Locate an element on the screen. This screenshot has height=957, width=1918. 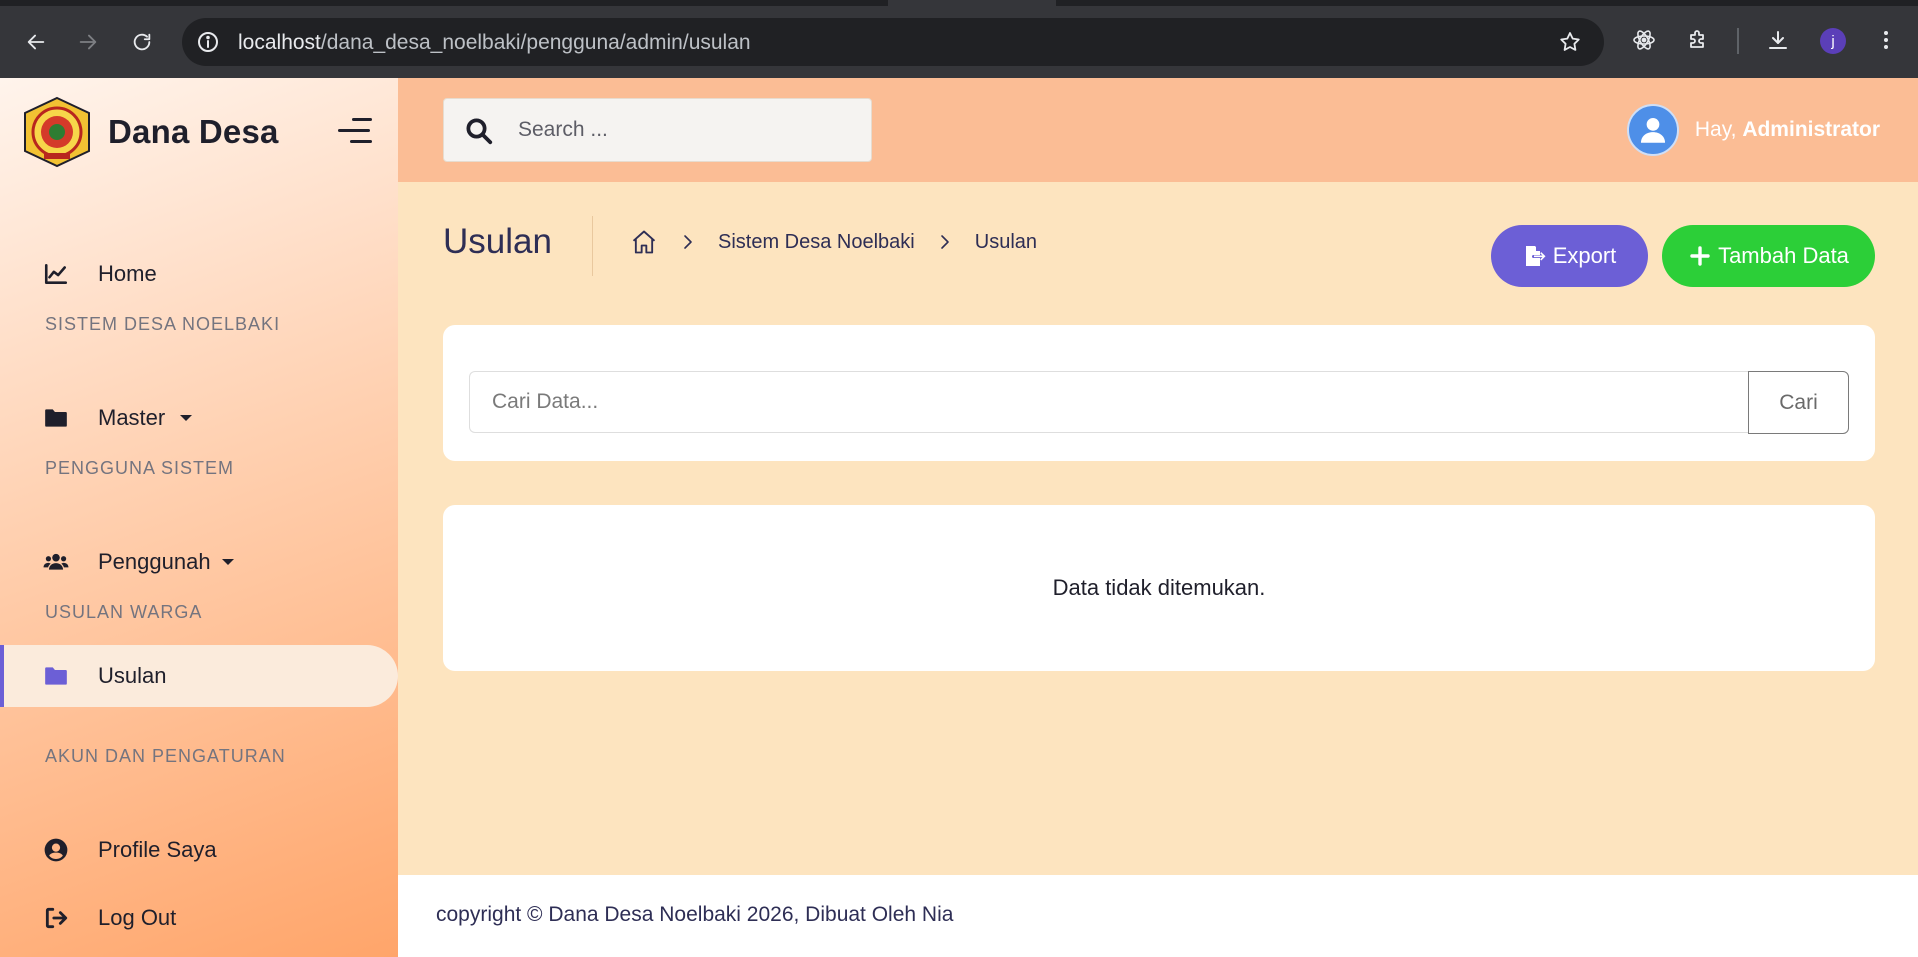
forward-button is located at coordinates (88, 42).